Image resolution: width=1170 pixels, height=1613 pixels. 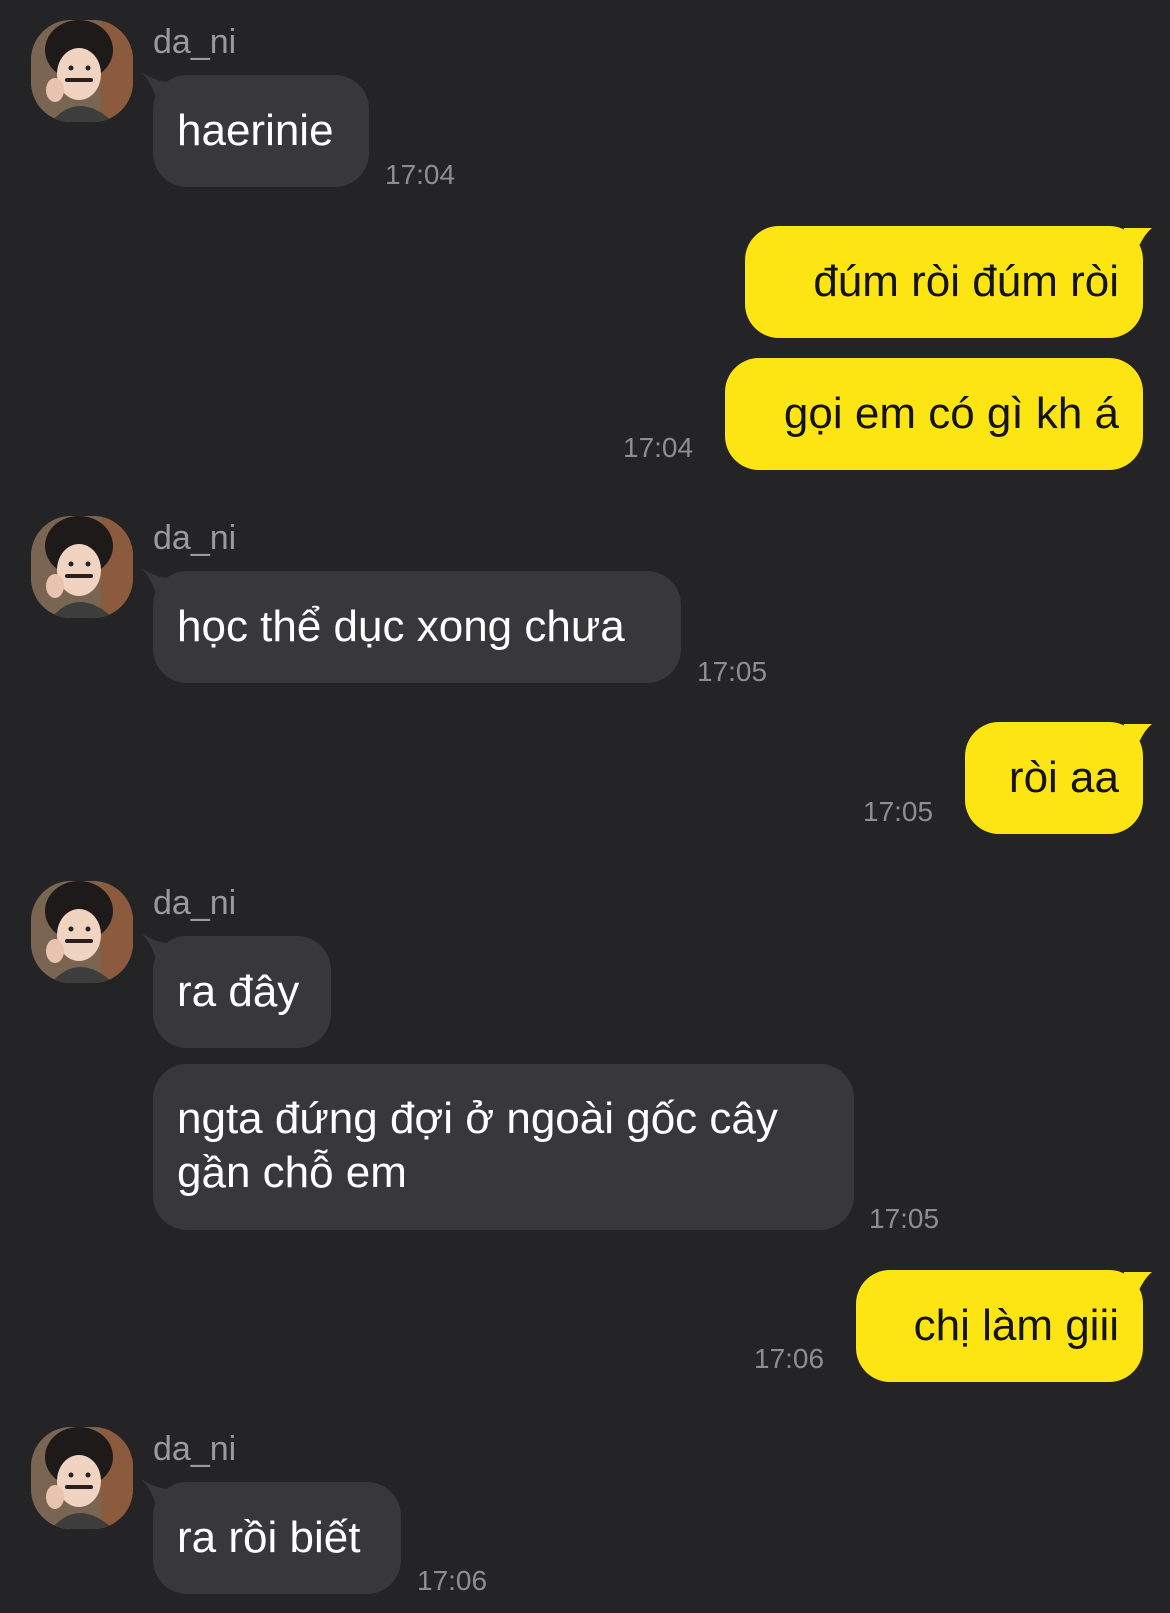 What do you see at coordinates (477, 1145) in the screenshot?
I see `message-text: ngta đứng đợi ở ngoài gốc cây gần chỗ em` at bounding box center [477, 1145].